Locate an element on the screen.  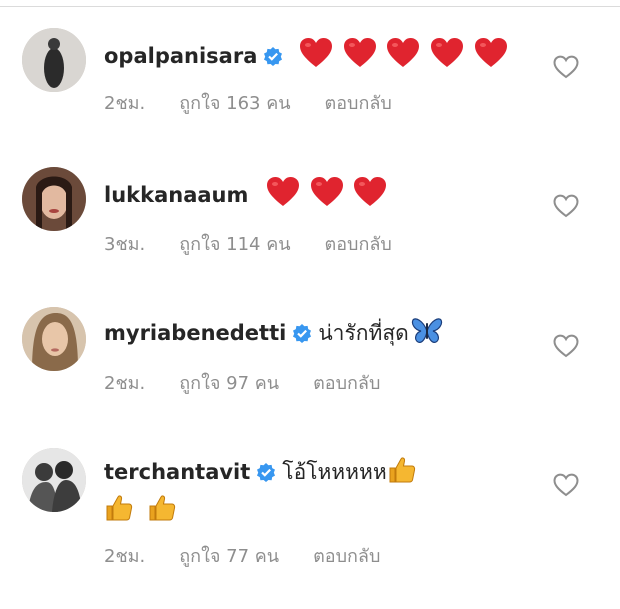
comment-body: opalpanisara is located at coordinates (327, 54).